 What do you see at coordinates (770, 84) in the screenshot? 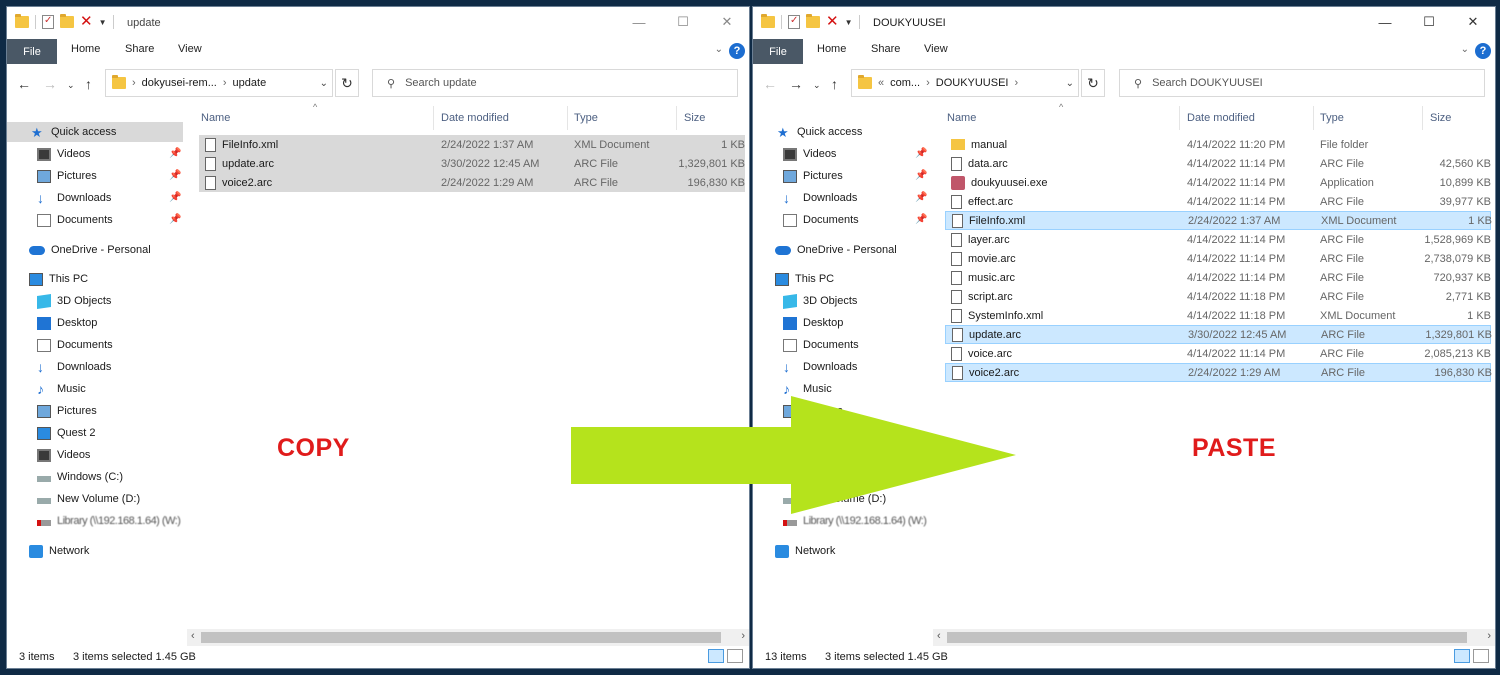
I see `back-icon: ←` at bounding box center [770, 84].